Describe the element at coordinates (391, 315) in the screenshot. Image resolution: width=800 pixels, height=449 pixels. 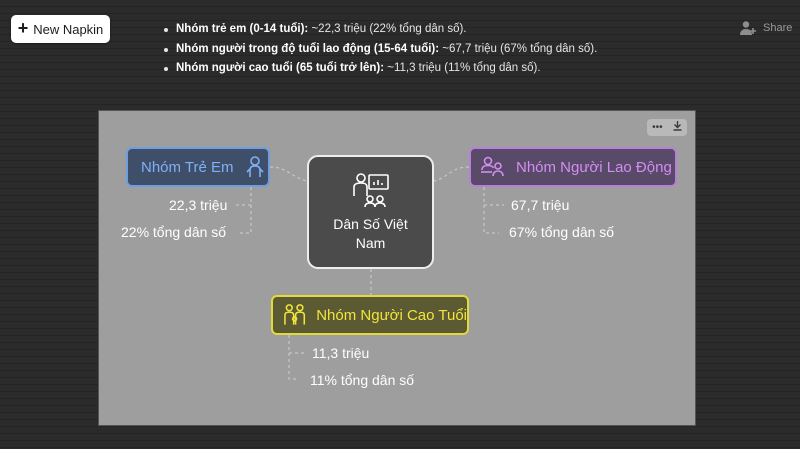
I see `node-elderly-label: Nhóm Người Cao Tuổi` at that location.